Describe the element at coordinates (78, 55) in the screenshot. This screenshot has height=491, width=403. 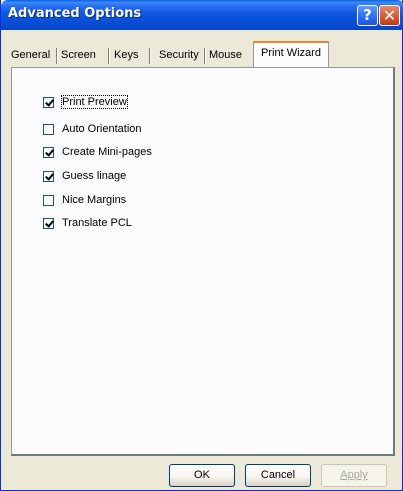
I see `tab-screen: Screen` at that location.